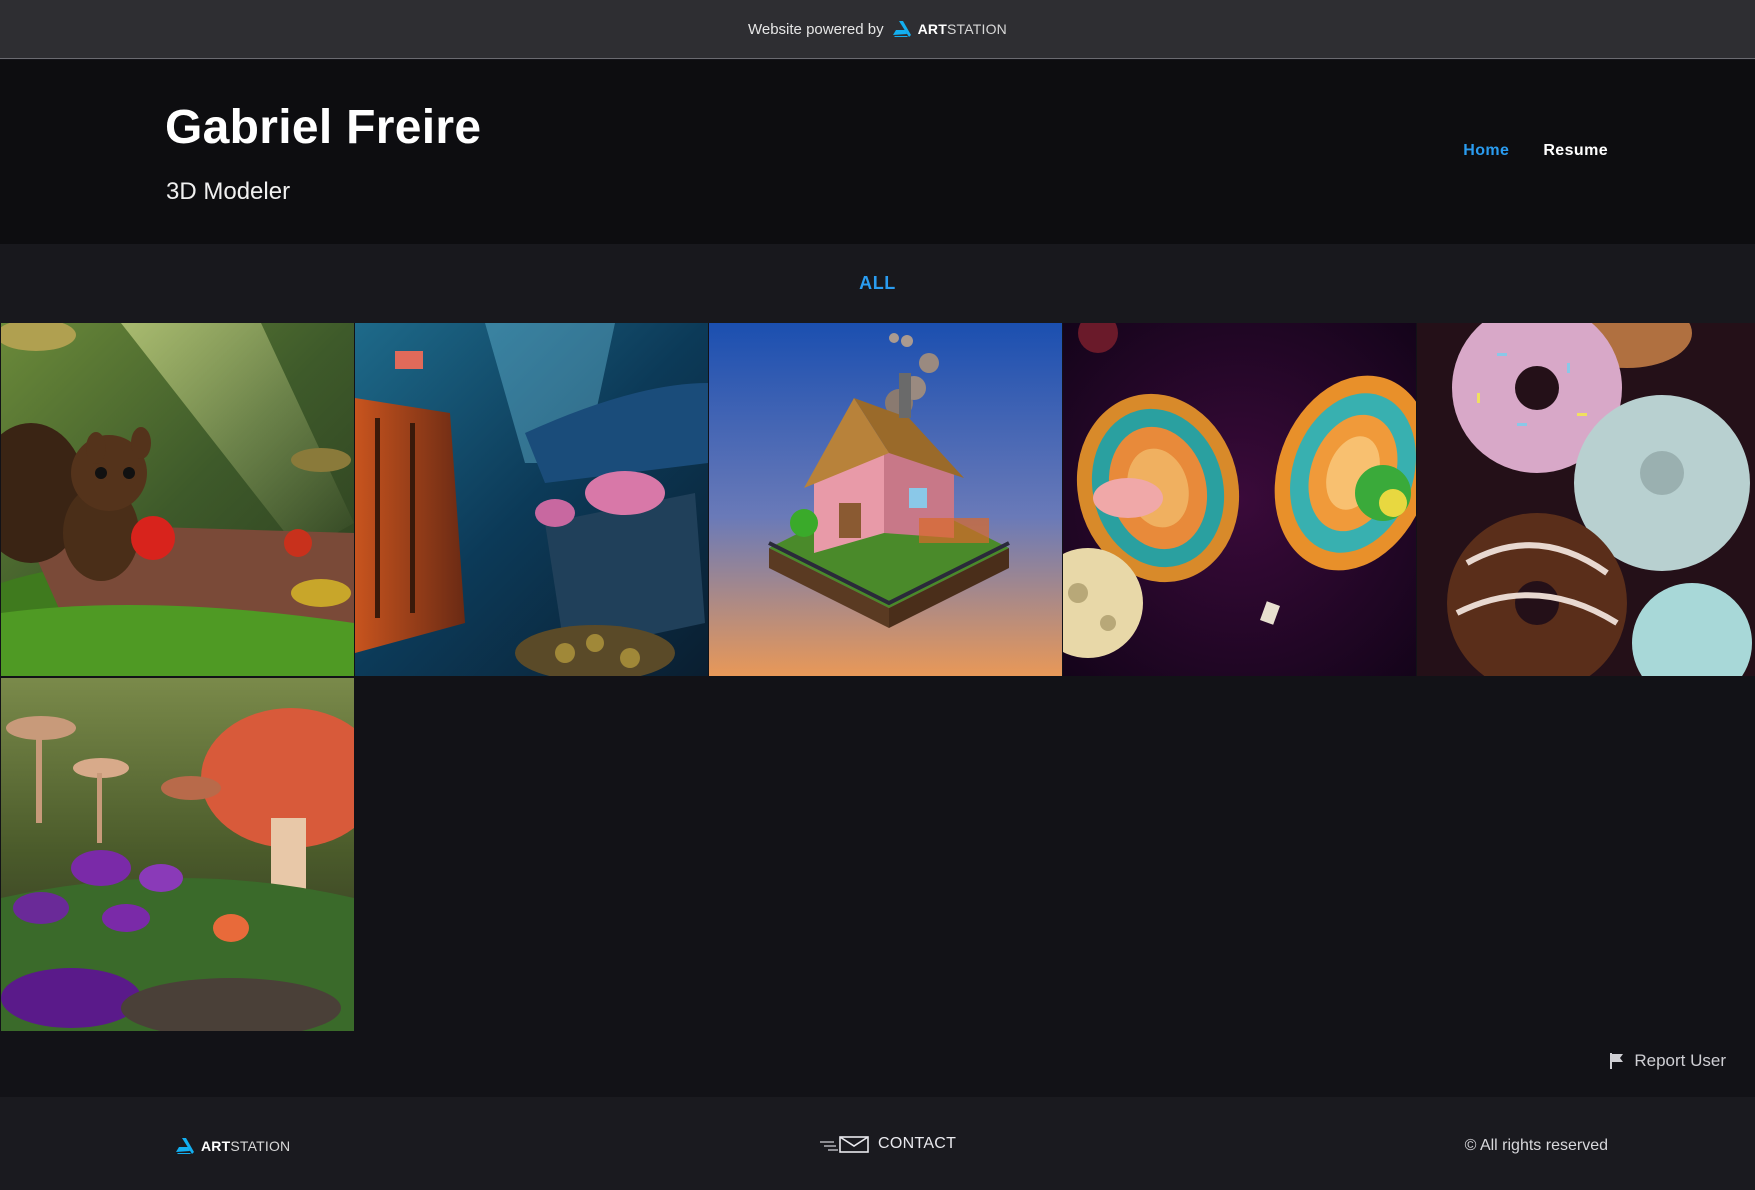 This screenshot has height=1190, width=1755. Describe the element at coordinates (1536, 1145) in the screenshot. I see `copyright-text: © All rights reserved` at that location.